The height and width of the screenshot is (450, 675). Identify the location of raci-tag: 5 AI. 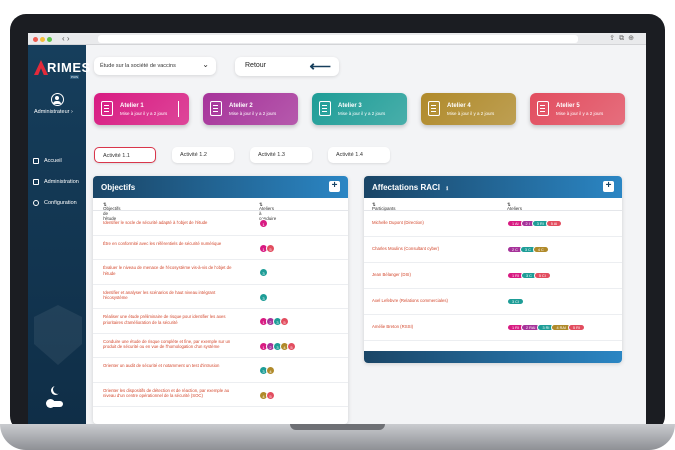
(554, 223).